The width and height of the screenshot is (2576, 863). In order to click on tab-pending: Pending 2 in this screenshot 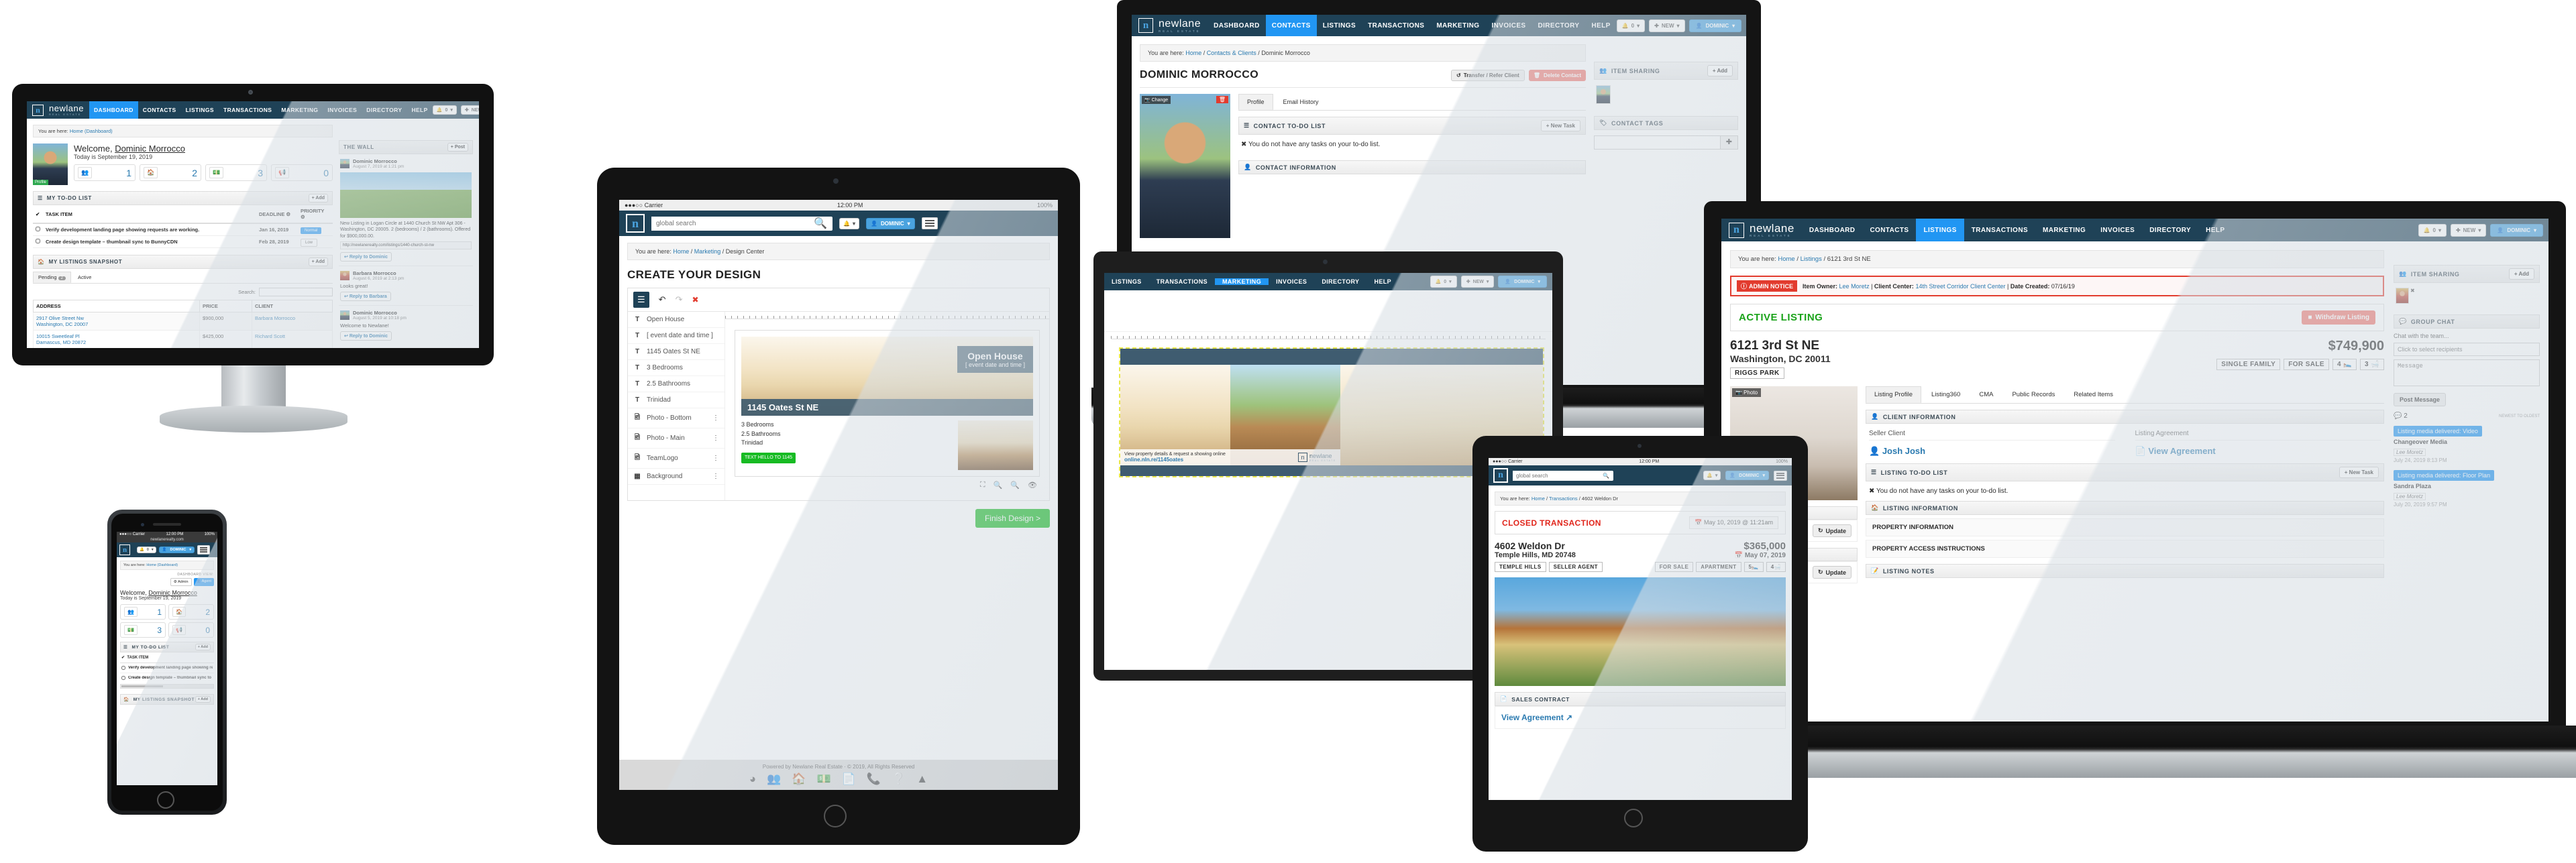, I will do `click(52, 277)`.